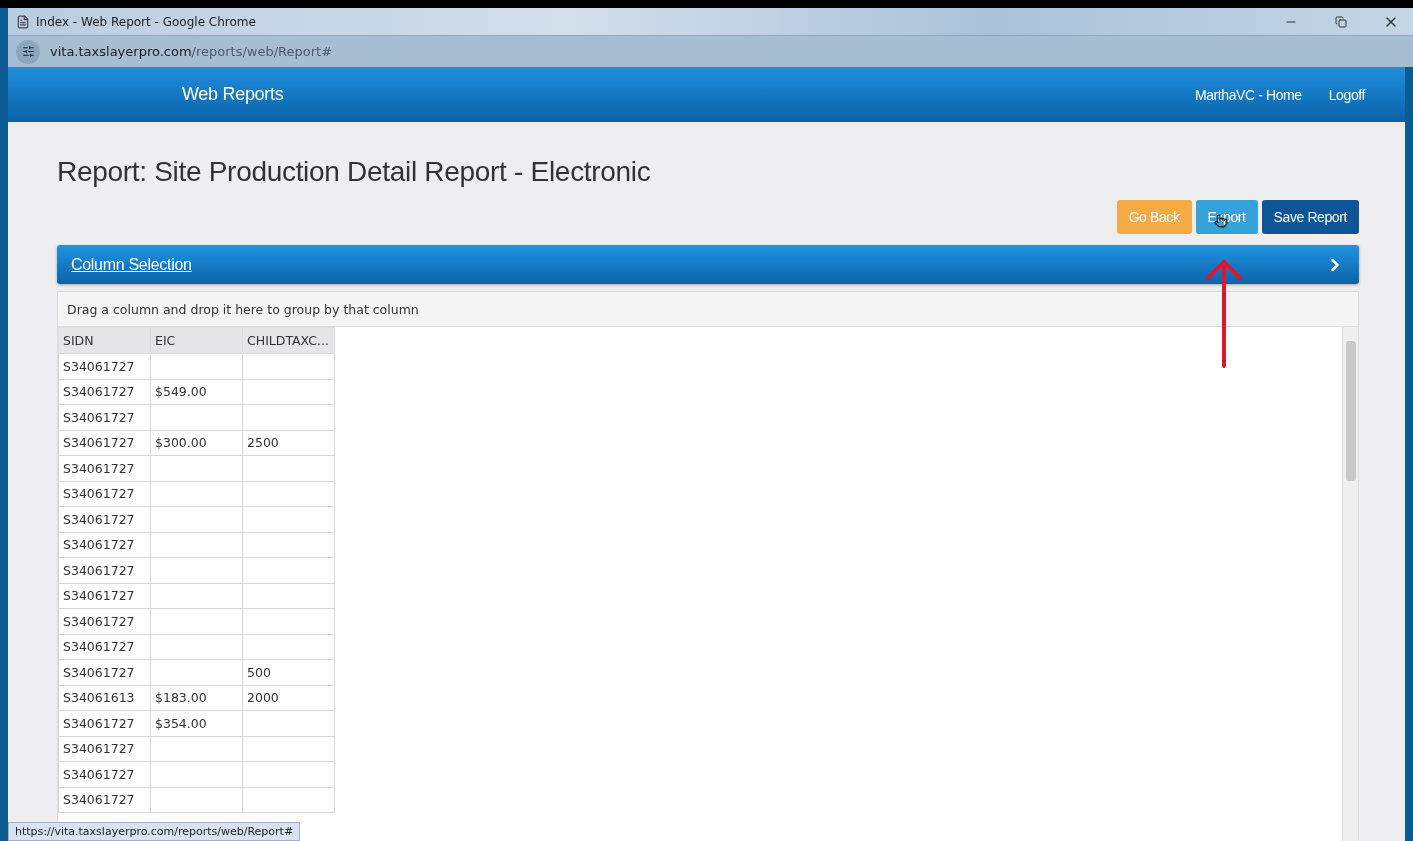  I want to click on nav-link: MarthaVC - Home, so click(1248, 94).